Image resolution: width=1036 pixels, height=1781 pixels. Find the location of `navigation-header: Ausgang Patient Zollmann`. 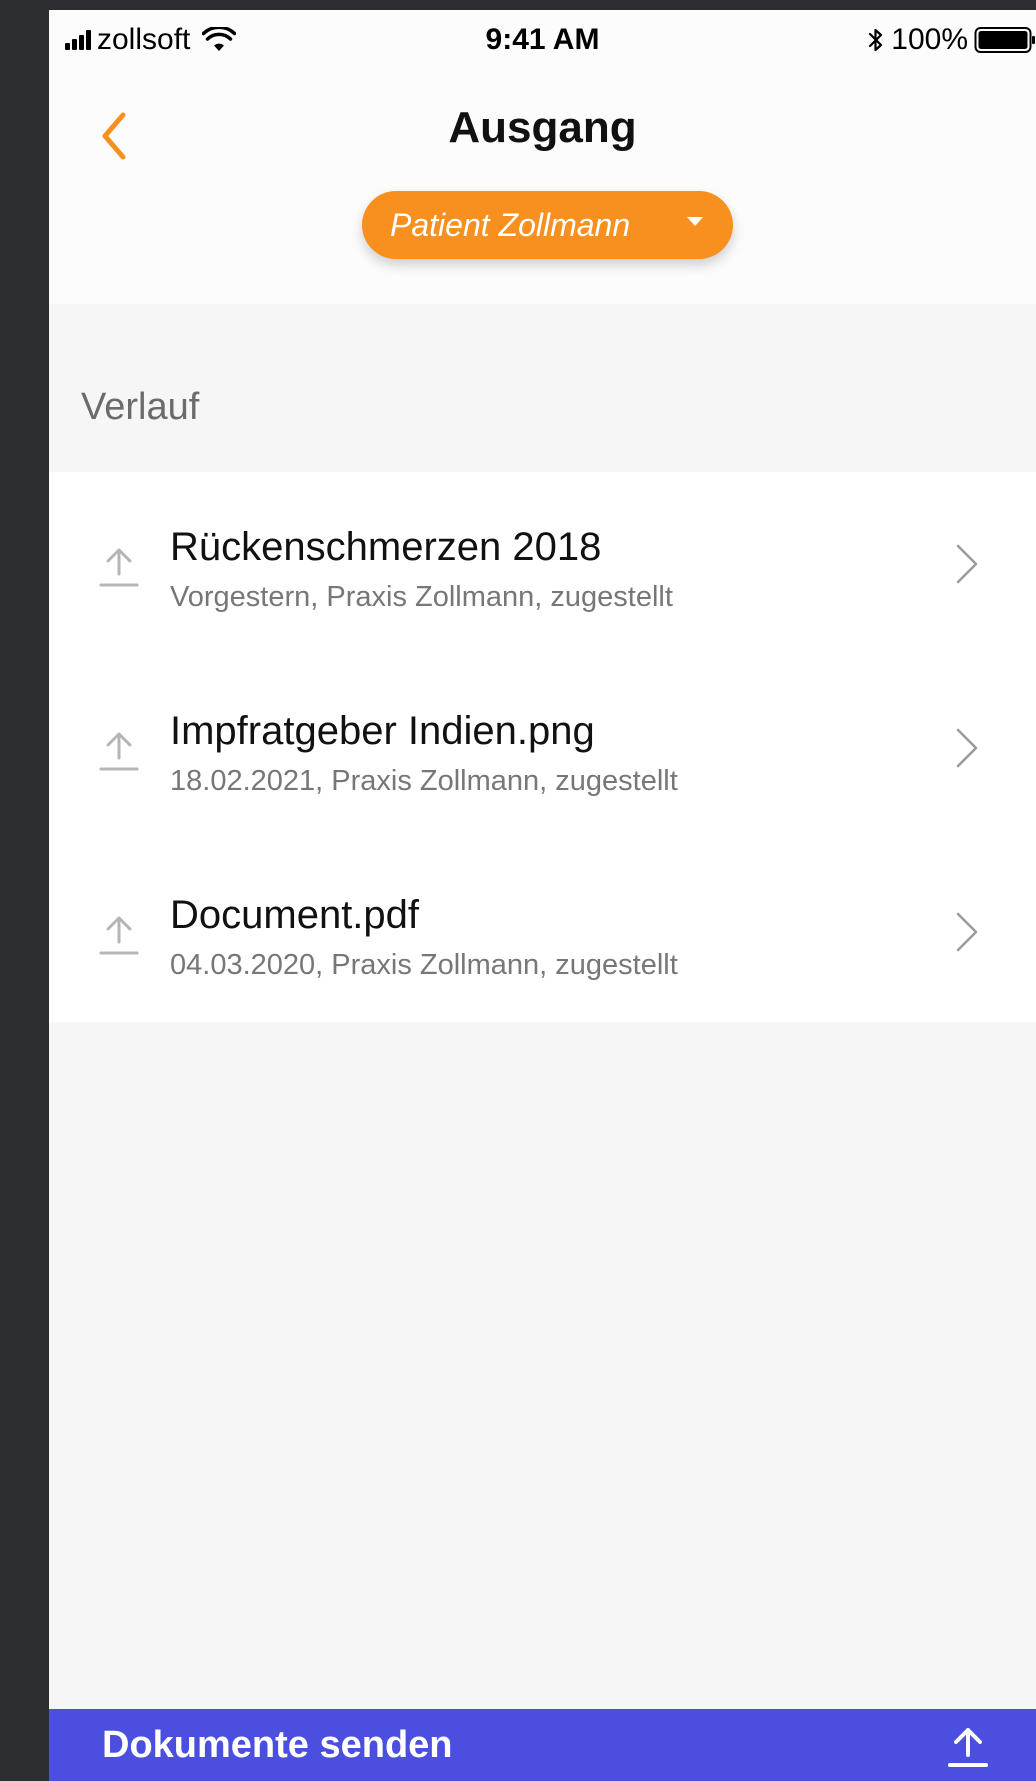

navigation-header: Ausgang Patient Zollmann is located at coordinates (542, 186).